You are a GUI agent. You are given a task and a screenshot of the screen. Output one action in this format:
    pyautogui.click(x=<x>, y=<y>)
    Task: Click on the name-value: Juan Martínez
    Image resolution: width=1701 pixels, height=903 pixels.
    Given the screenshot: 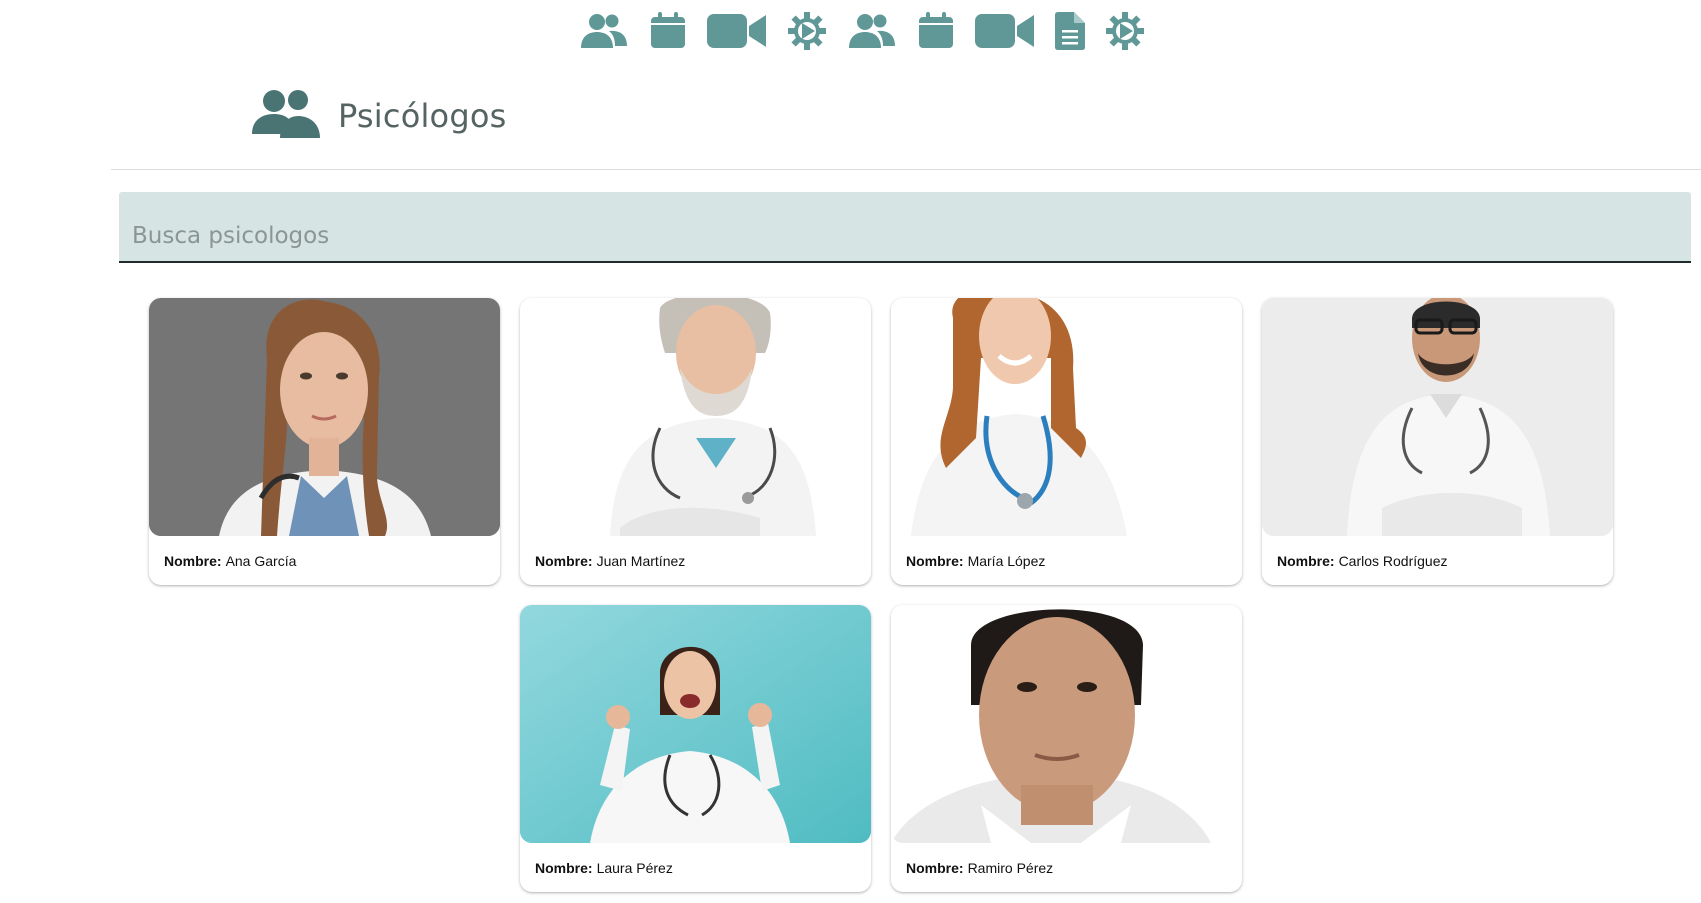 What is the action you would take?
    pyautogui.click(x=641, y=560)
    